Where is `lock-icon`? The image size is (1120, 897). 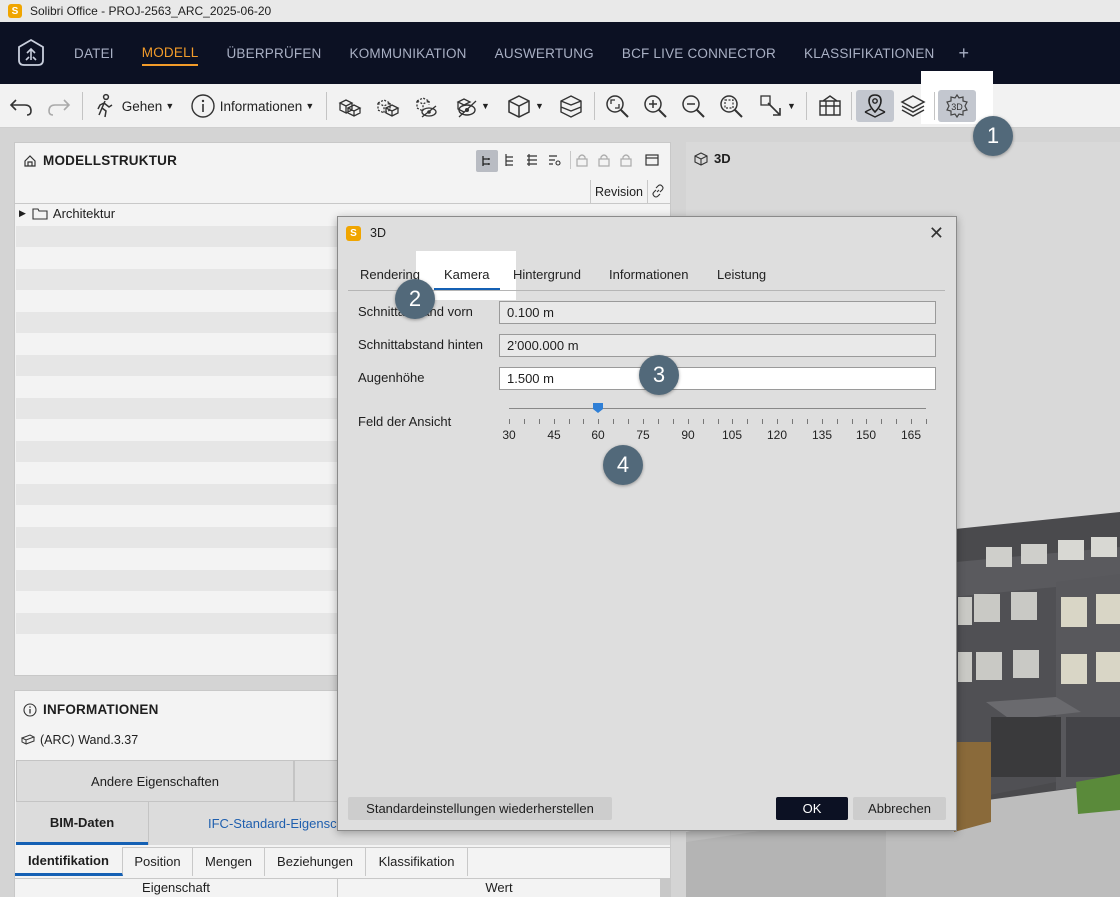 lock-icon is located at coordinates (626, 160).